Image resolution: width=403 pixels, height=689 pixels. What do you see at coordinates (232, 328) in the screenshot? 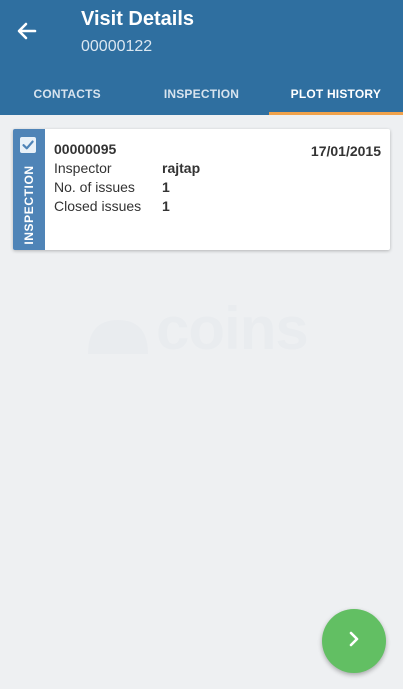
I see `watermark-text: coins` at bounding box center [232, 328].